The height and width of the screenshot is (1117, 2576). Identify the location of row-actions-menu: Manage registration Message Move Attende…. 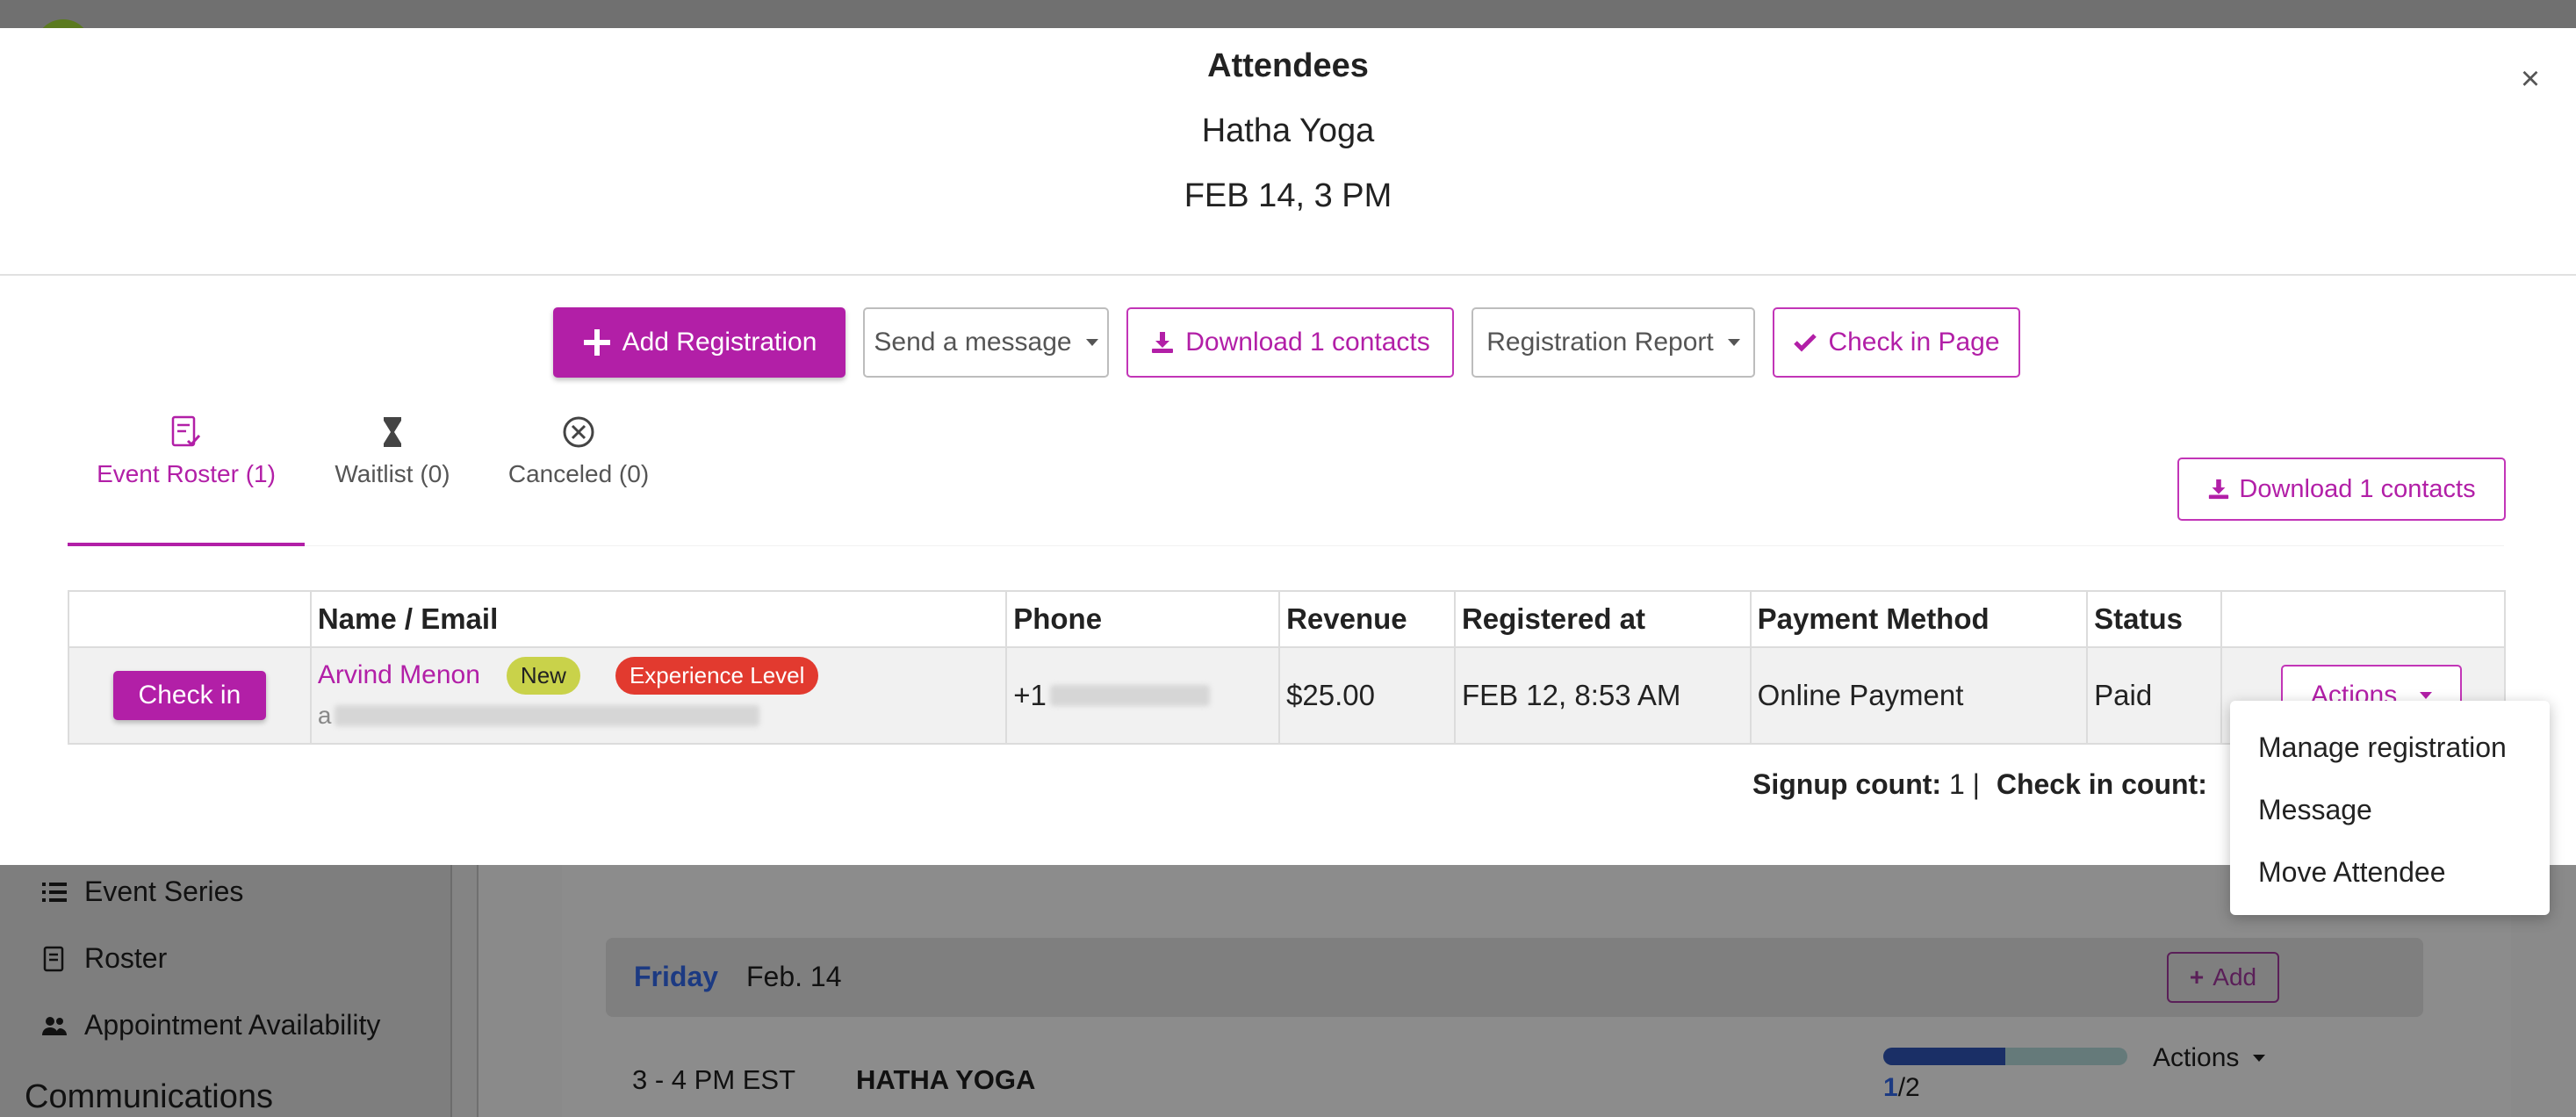
(2390, 808).